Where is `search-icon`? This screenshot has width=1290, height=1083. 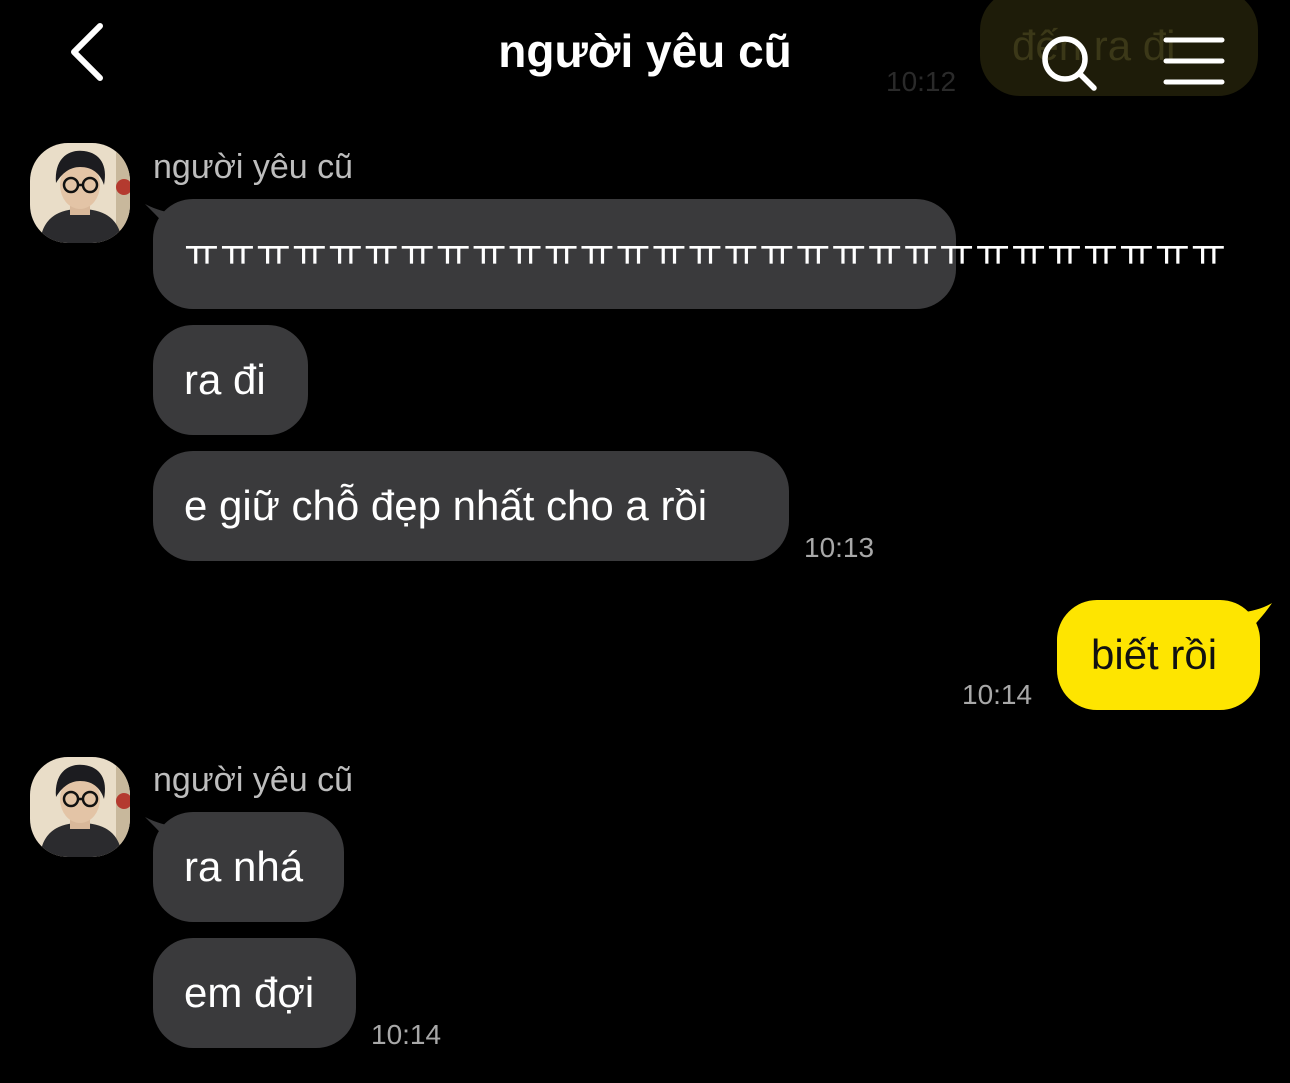 search-icon is located at coordinates (1069, 63).